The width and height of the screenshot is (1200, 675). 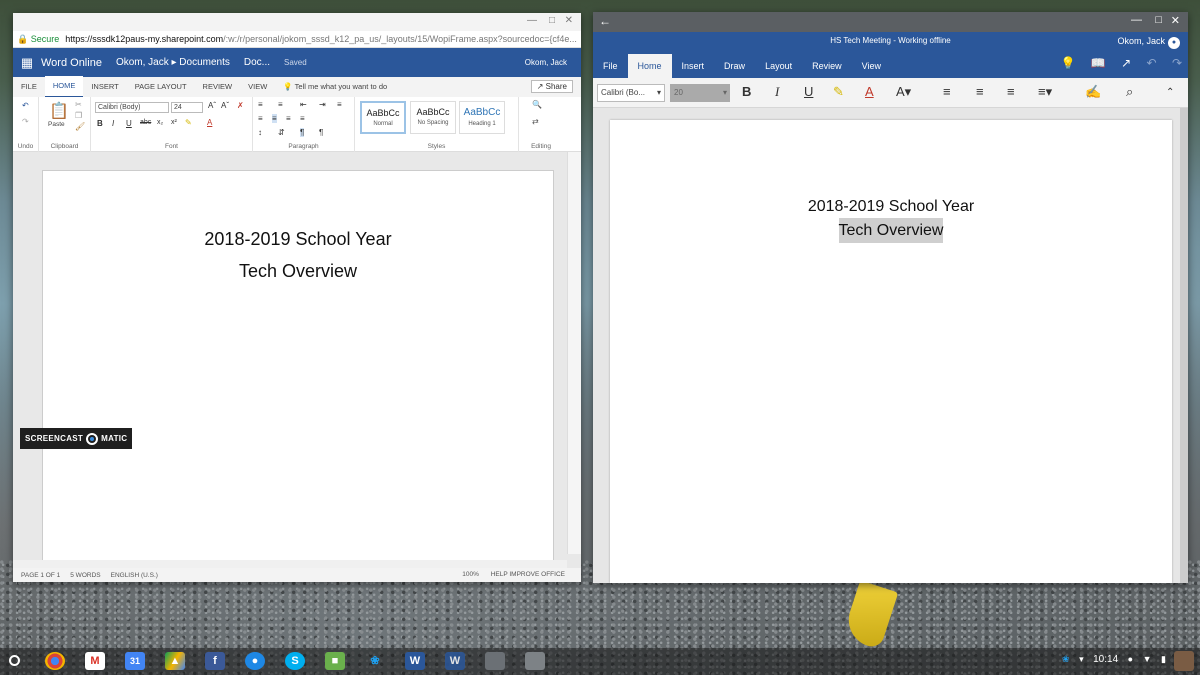 What do you see at coordinates (135, 661) in the screenshot?
I see `calendar-icon: 31` at bounding box center [135, 661].